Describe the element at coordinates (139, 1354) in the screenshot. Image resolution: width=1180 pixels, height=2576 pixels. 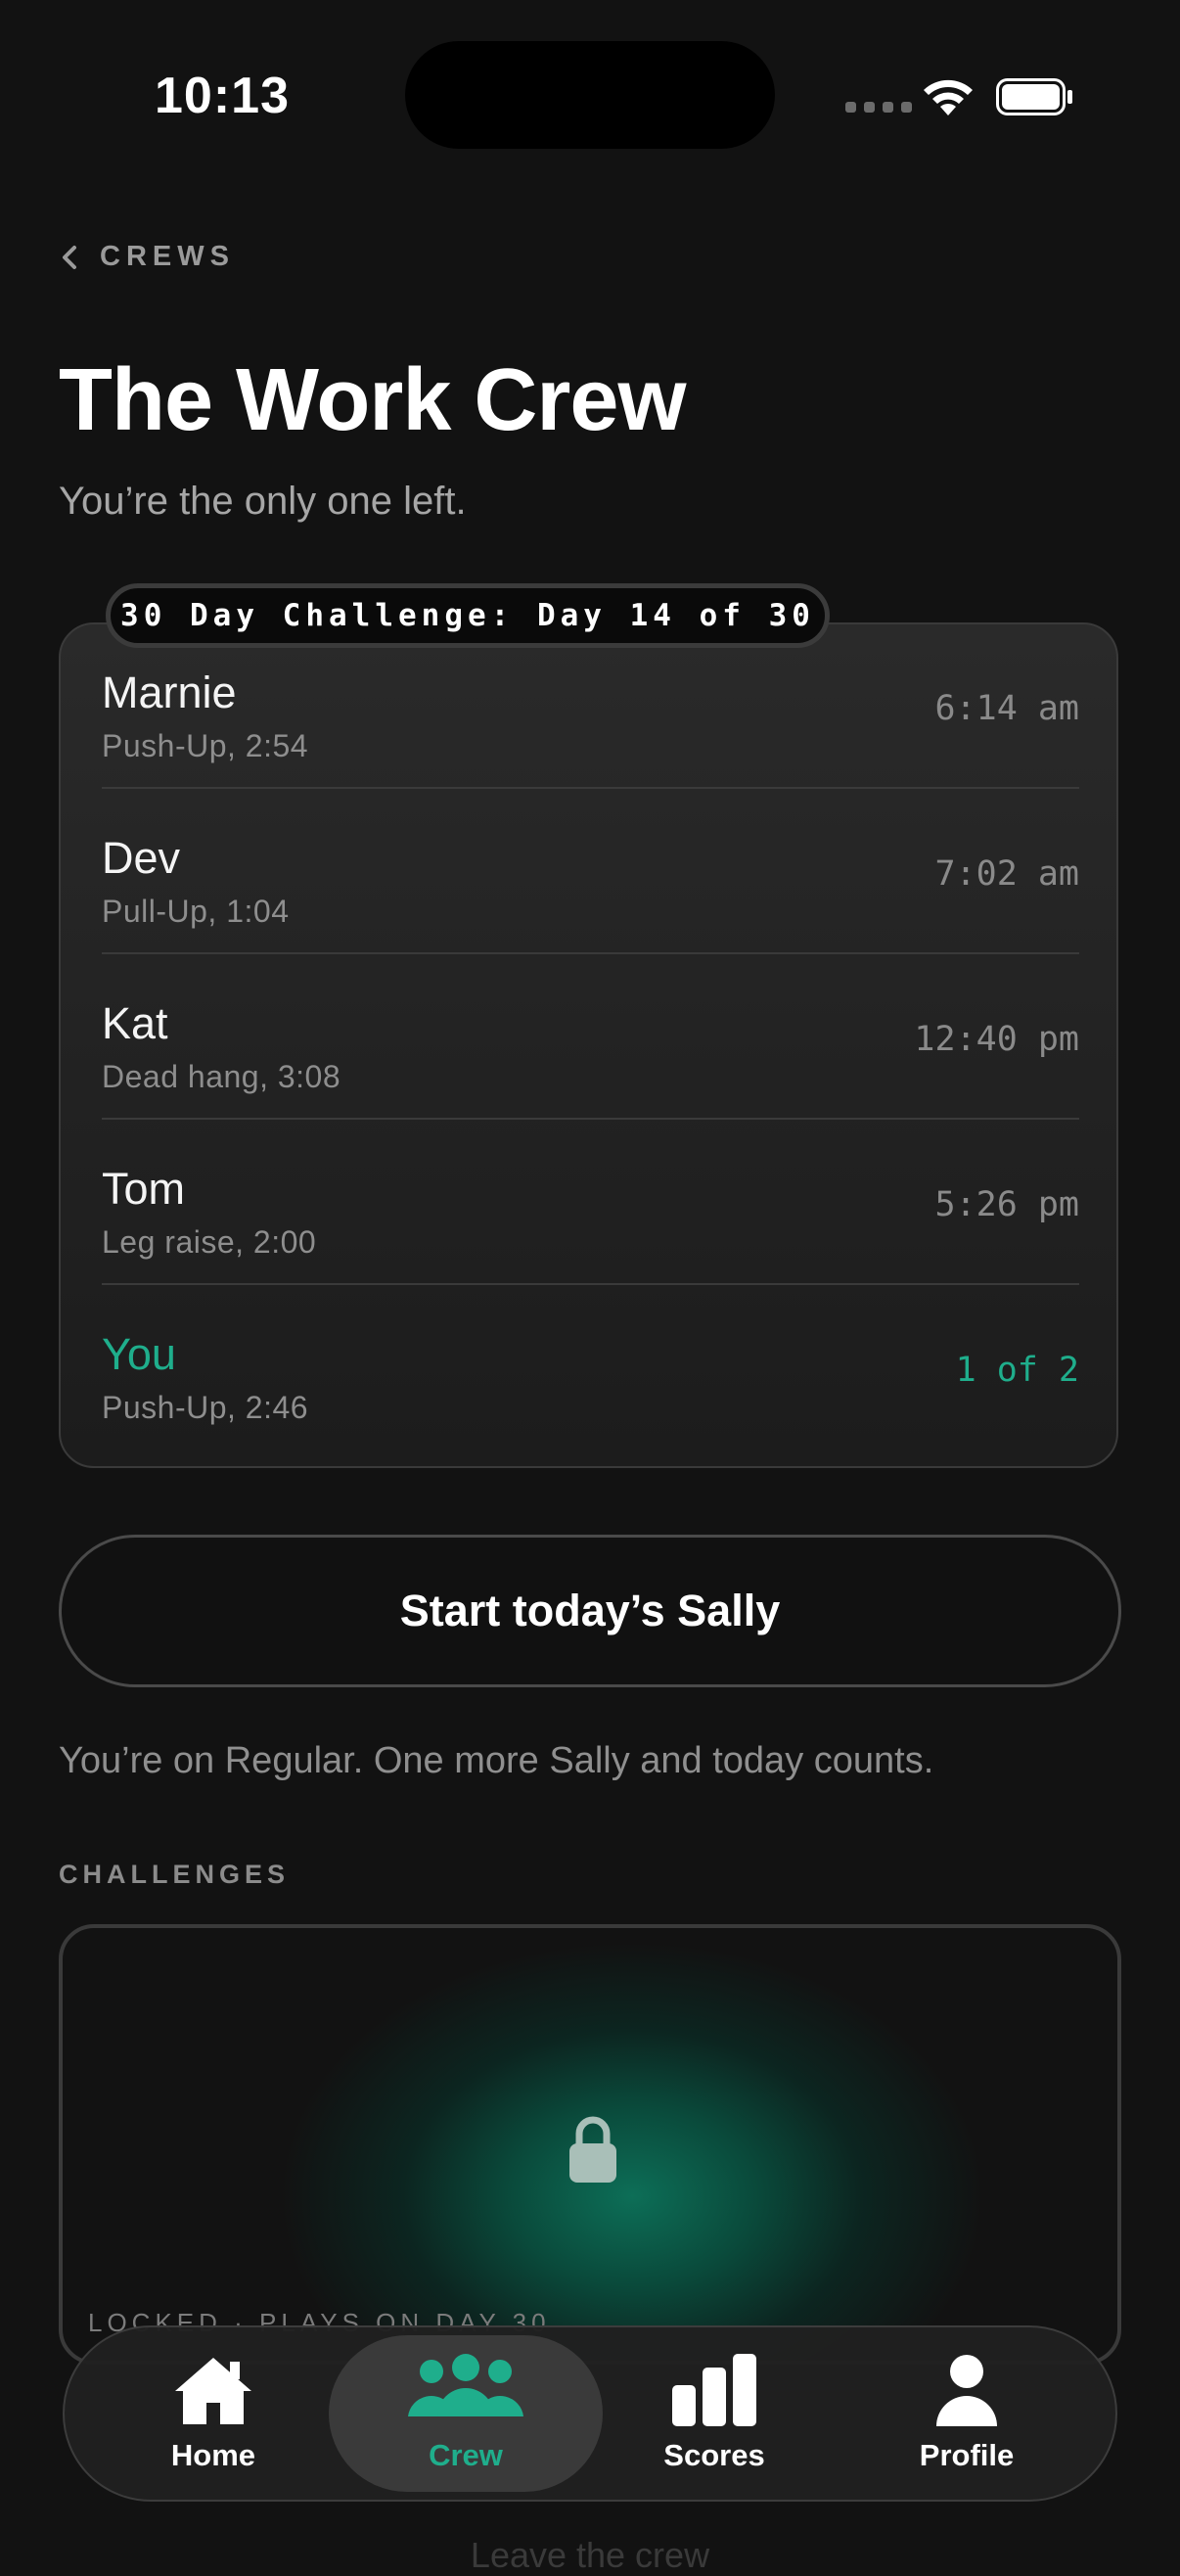
I see `member-name: You` at that location.